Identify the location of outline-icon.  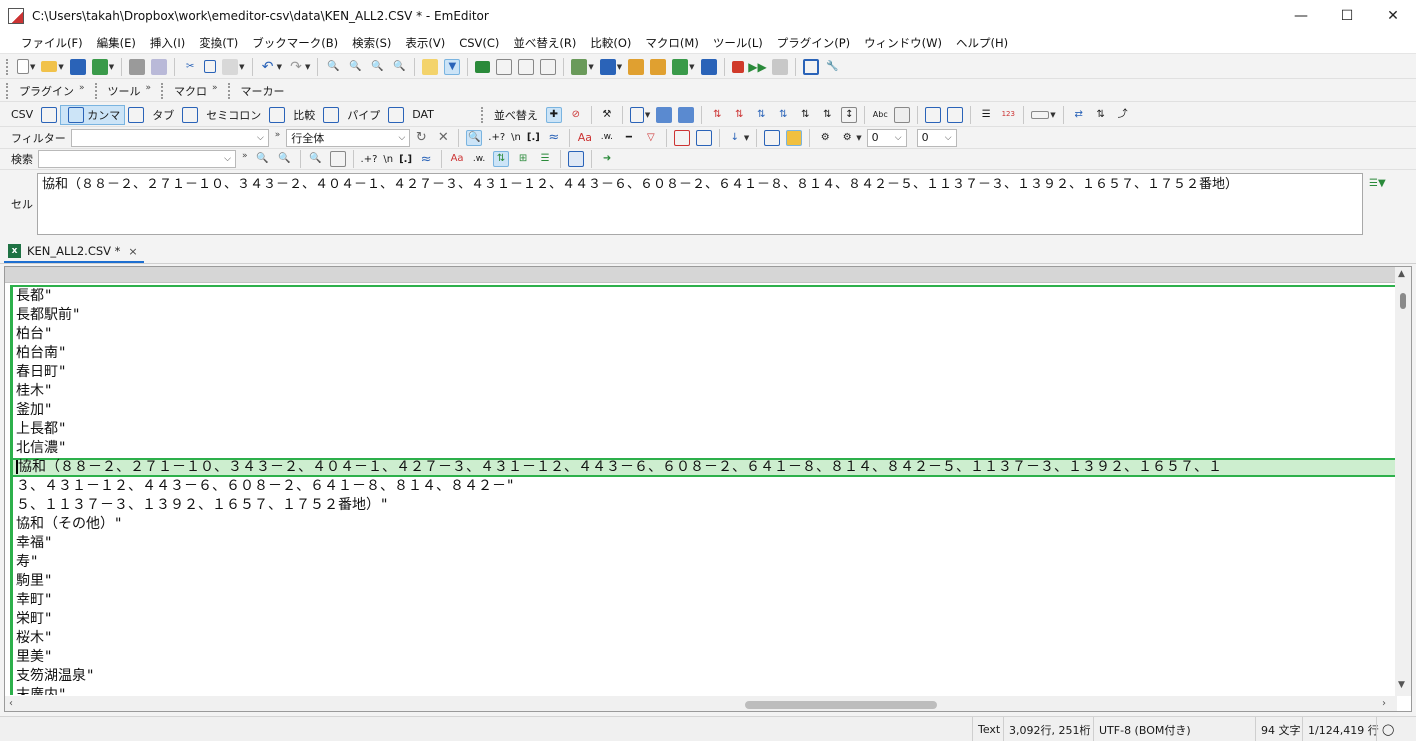
(708, 66).